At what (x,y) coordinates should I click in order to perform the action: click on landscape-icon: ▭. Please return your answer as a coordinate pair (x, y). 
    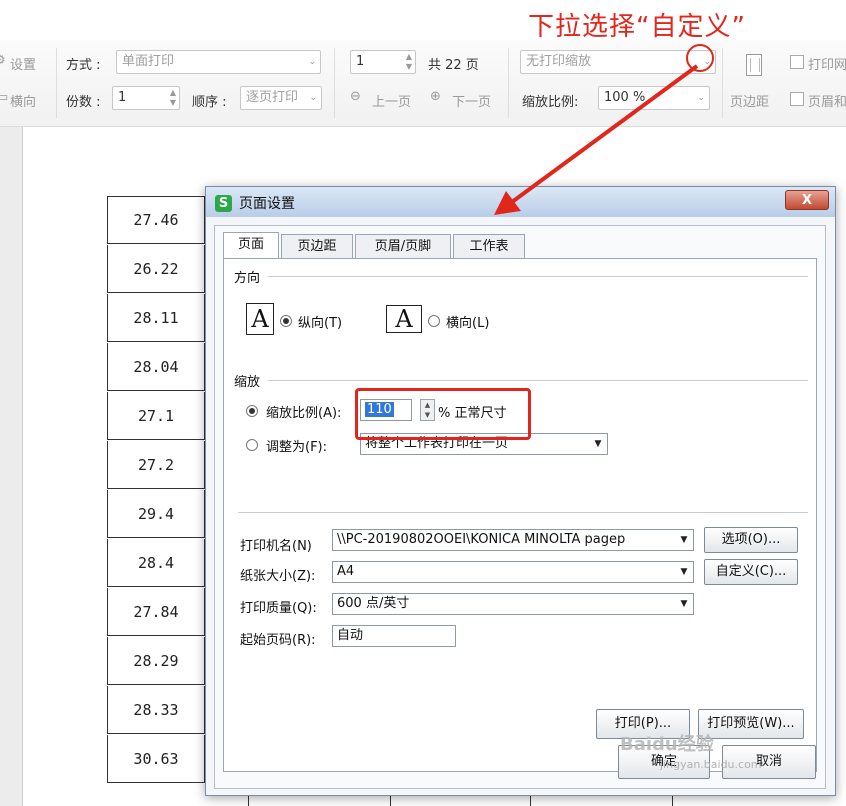
    Looking at the image, I should click on (4, 97).